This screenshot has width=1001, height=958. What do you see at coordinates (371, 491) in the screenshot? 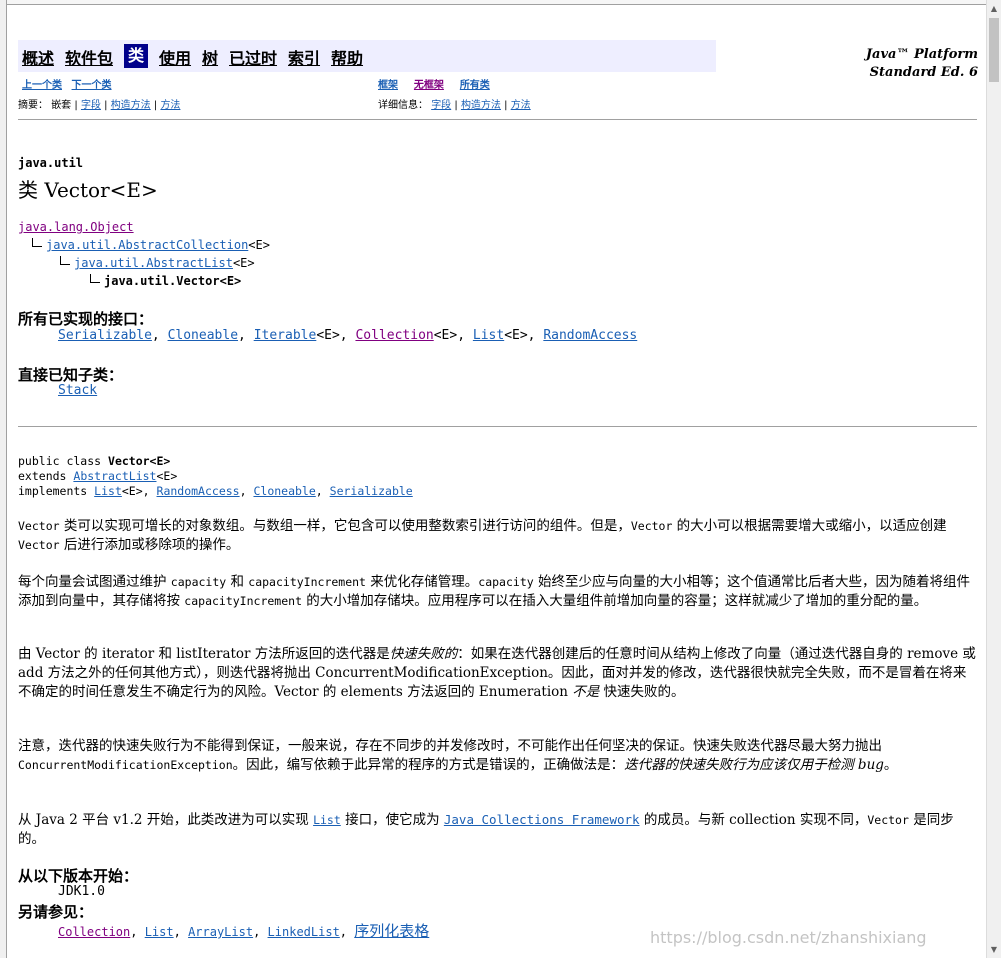
I see `implements-serializable-link: Serializable` at bounding box center [371, 491].